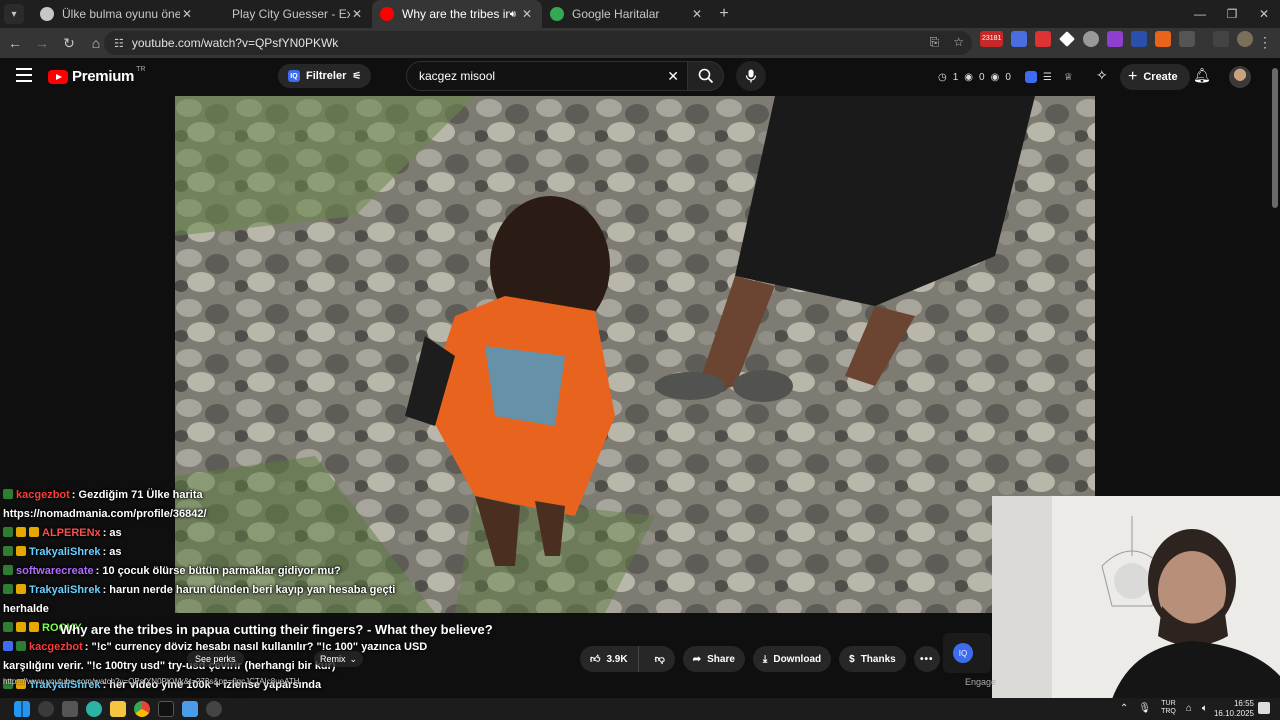 Image resolution: width=1280 pixels, height=720 pixels. Describe the element at coordinates (706, 76) in the screenshot. I see `search-button` at that location.